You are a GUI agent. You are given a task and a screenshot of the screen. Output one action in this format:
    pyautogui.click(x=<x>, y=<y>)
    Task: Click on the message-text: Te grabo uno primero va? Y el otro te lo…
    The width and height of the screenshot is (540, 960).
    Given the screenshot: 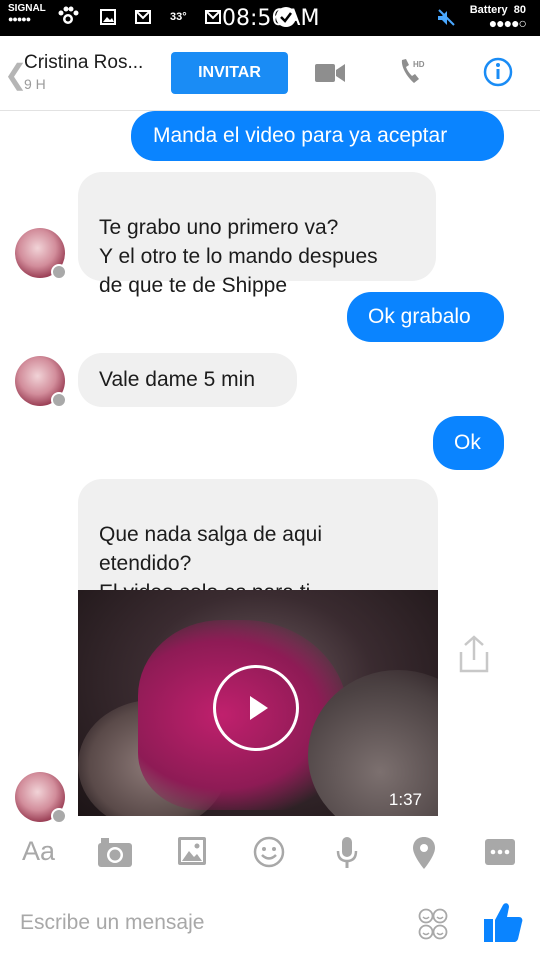 What is the action you would take?
    pyautogui.click(x=238, y=256)
    